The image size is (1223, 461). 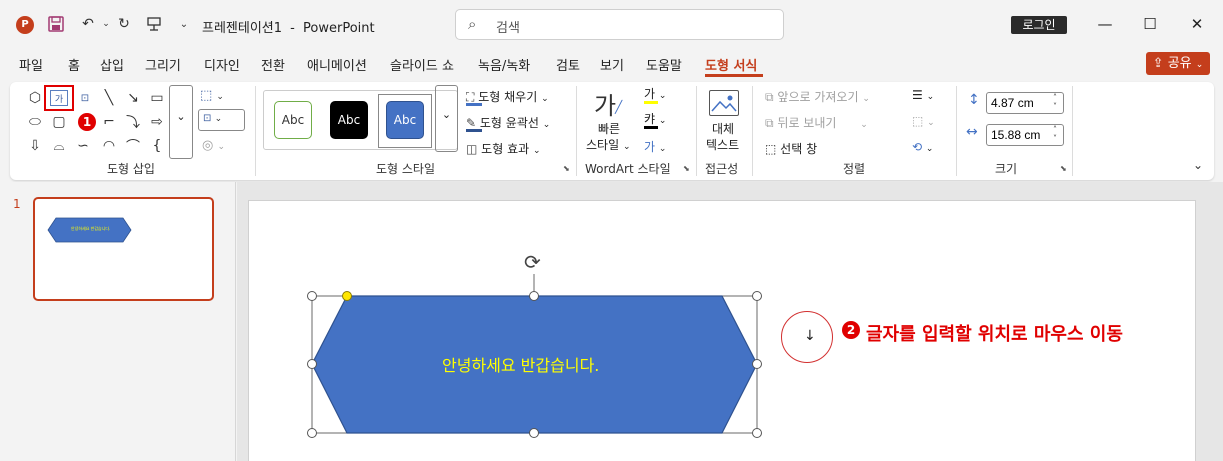 What do you see at coordinates (520, 364) in the screenshot?
I see `shape-text: 안녕하세요 반갑습니다.` at bounding box center [520, 364].